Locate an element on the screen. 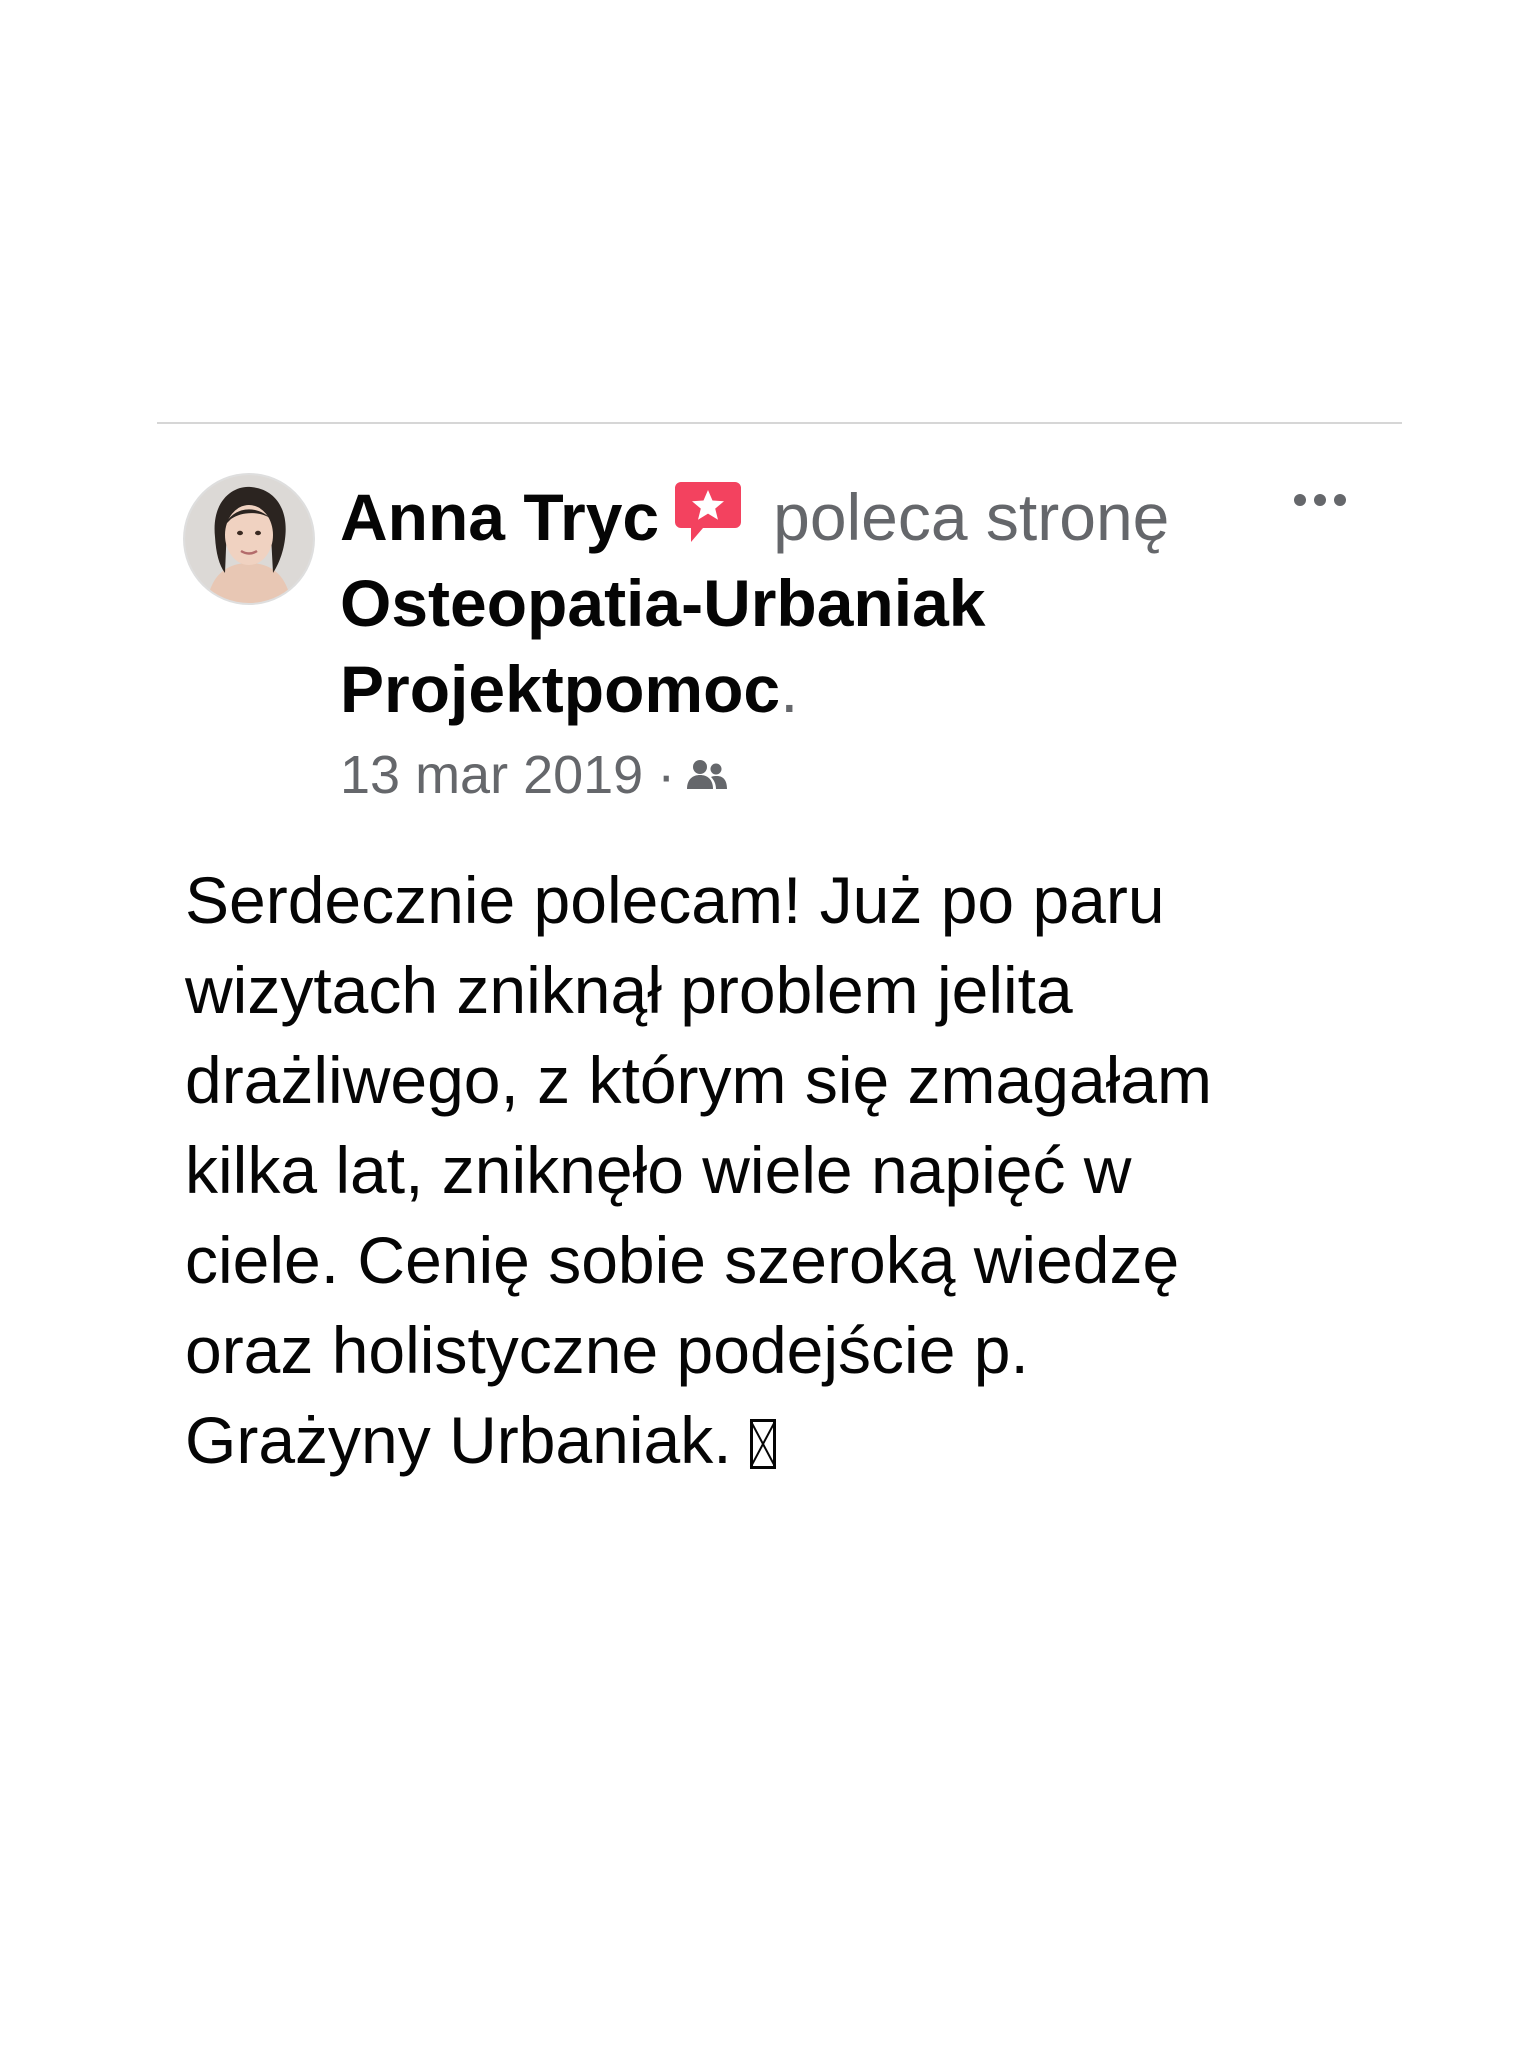  body-line: wizytach zniknął problem jelita is located at coordinates (629, 990).